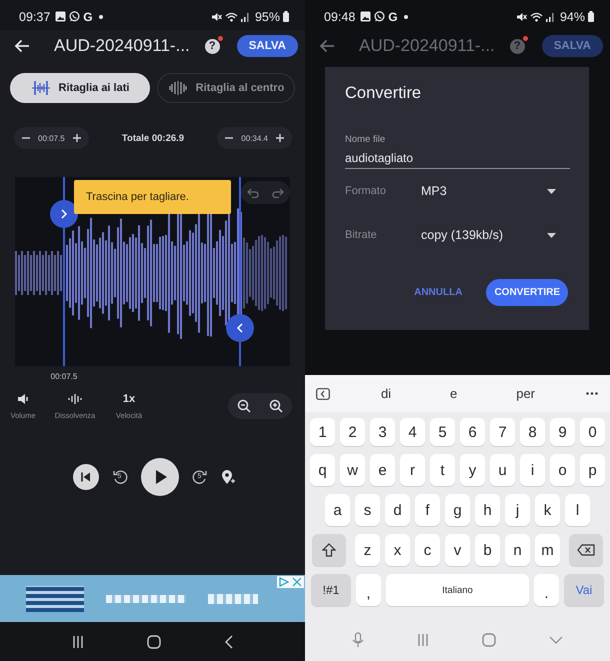  I want to click on key: d, so click(397, 510).